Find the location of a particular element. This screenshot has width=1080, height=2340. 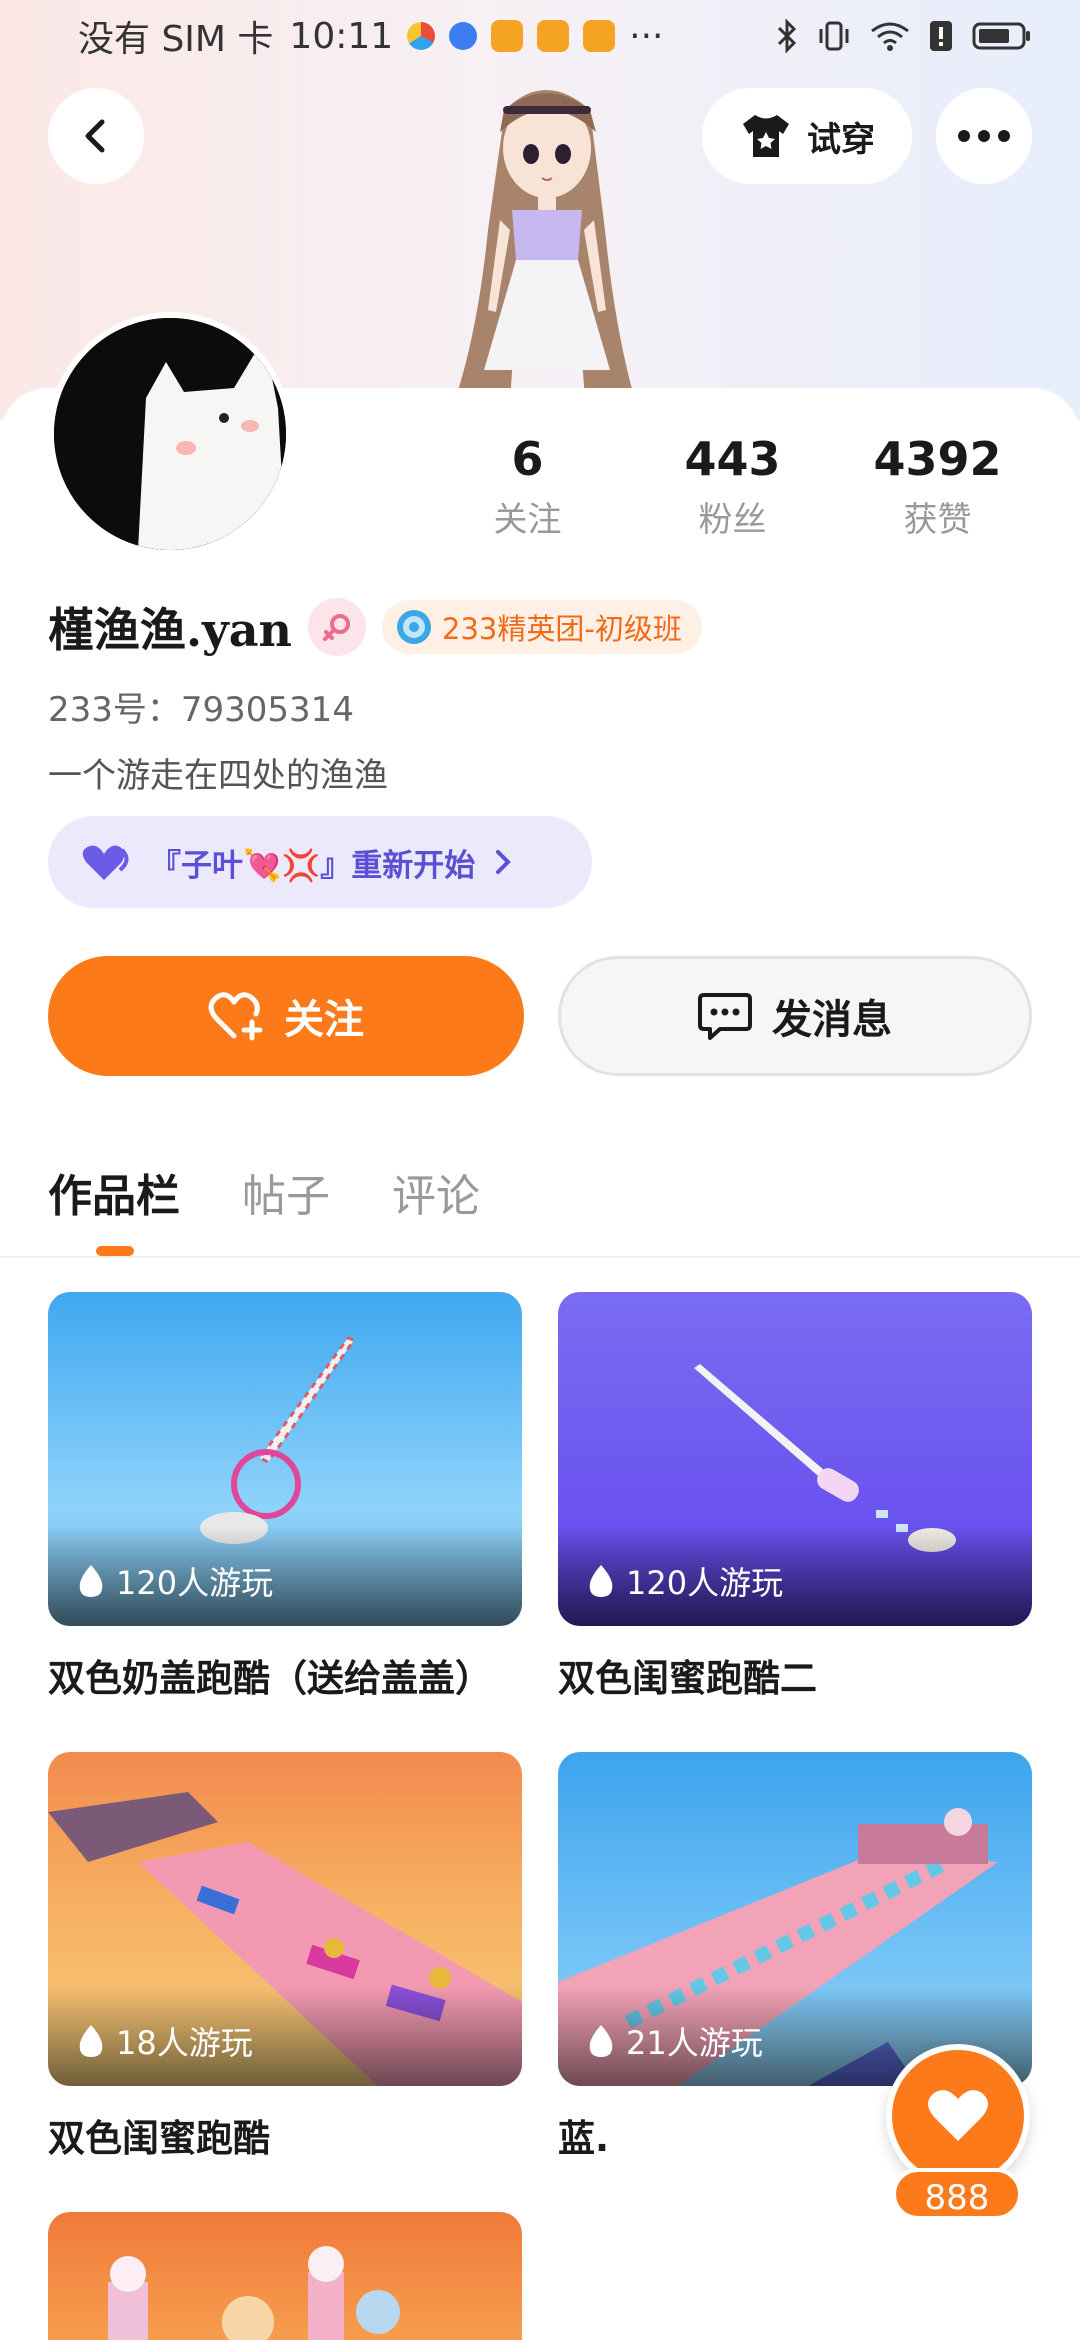

rank-badge-label: 233精英团-初级班 is located at coordinates (562, 629).